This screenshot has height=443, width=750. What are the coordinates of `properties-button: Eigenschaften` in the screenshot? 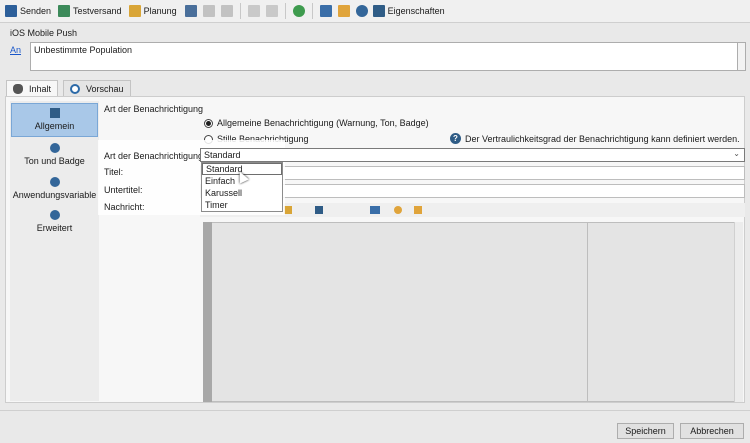 It's located at (409, 11).